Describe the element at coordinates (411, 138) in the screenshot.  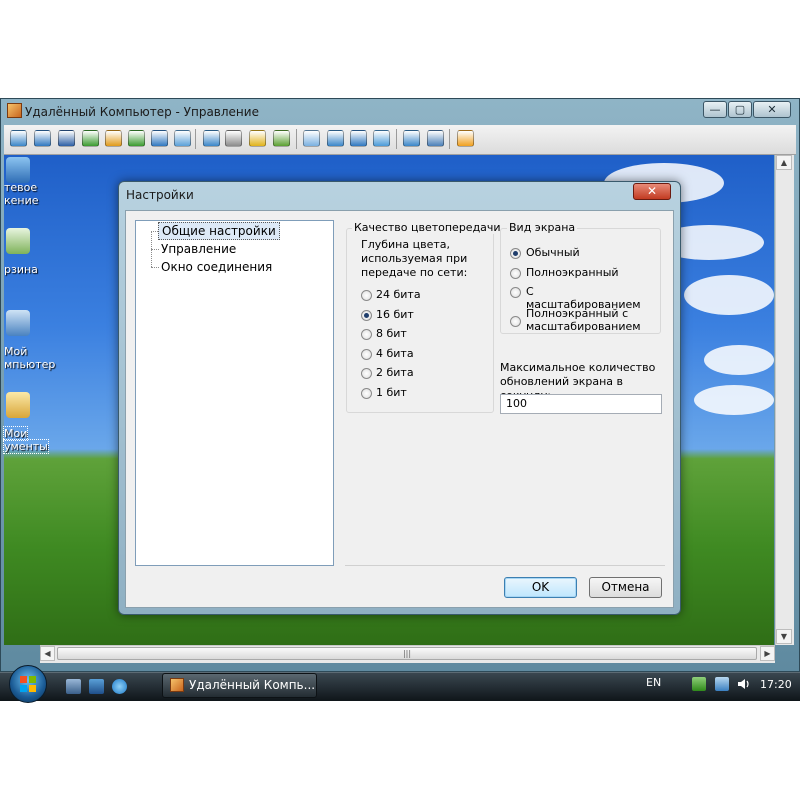
I see `refresh-icon` at that location.